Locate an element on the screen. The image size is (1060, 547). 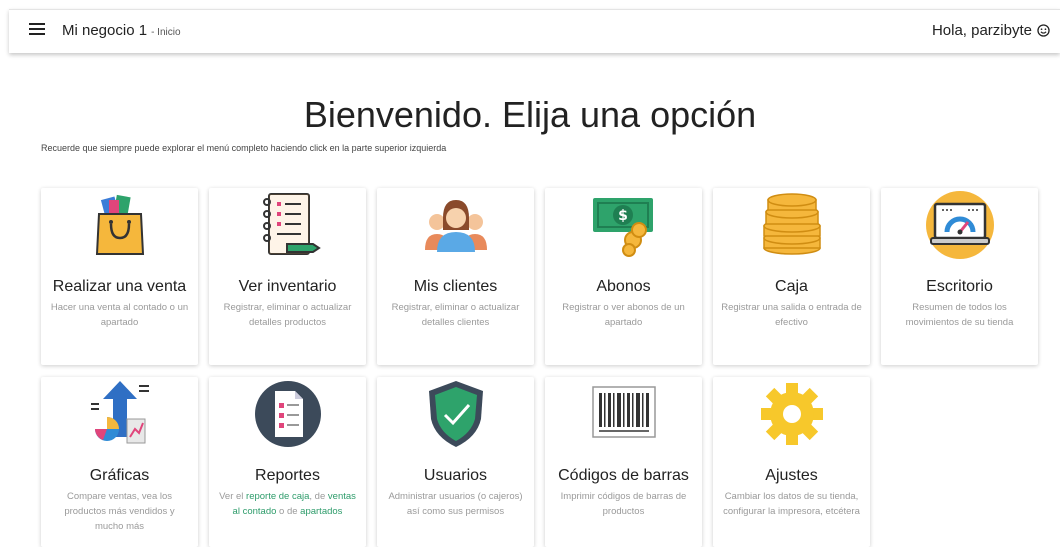
gear-icon is located at coordinates (792, 414).